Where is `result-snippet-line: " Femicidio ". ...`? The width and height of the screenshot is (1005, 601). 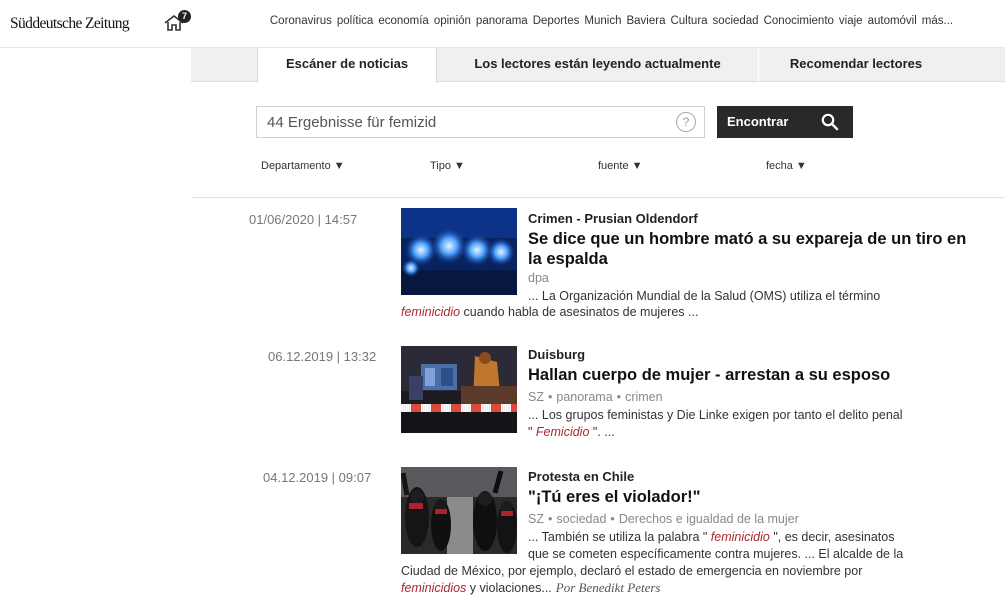 result-snippet-line: " Femicidio ". ... is located at coordinates (571, 432).